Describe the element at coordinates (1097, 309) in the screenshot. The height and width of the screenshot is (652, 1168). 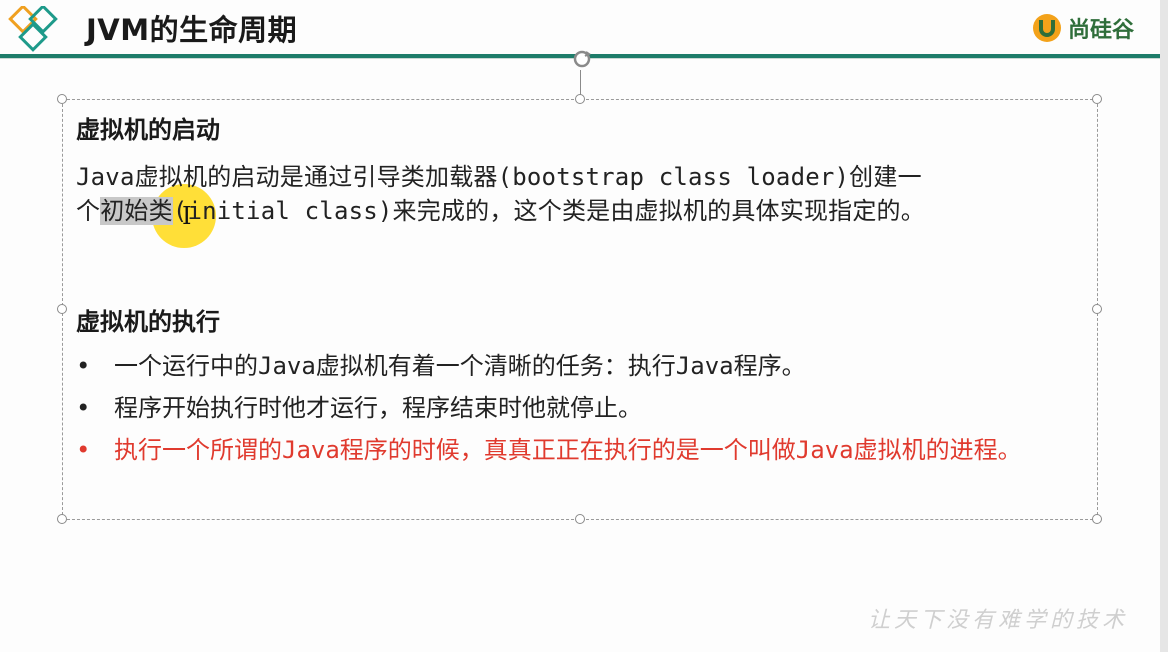
I see `resize-handle-middle-right` at that location.